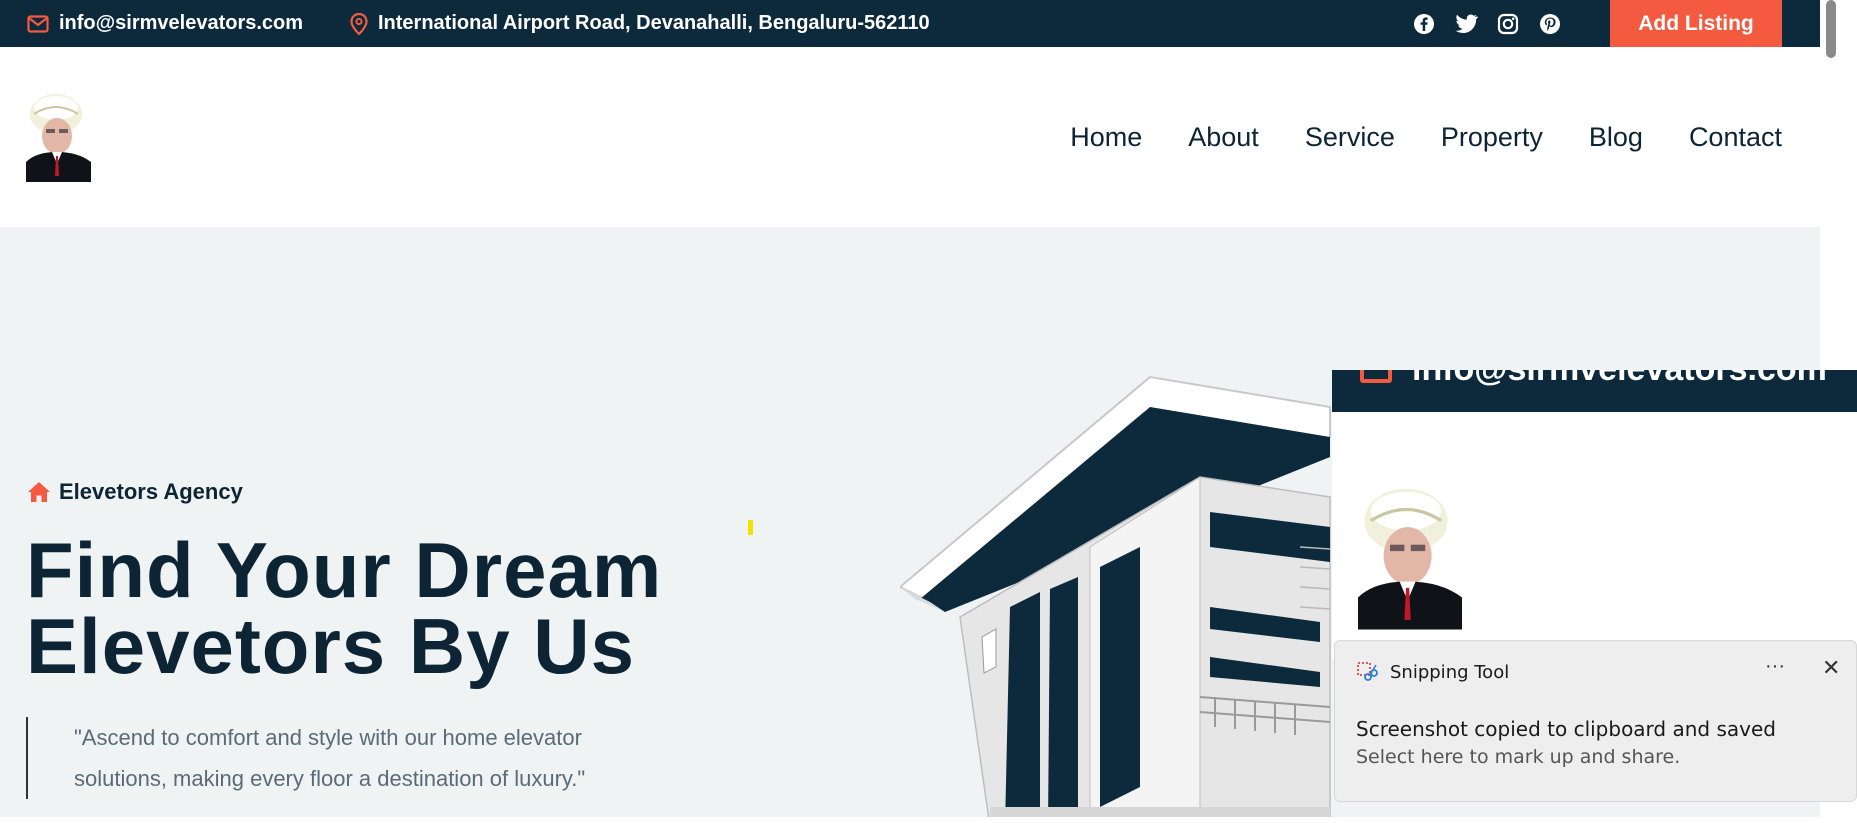 The image size is (1857, 823). I want to click on notification-subtitle: Select here to mark up and share., so click(1518, 757).